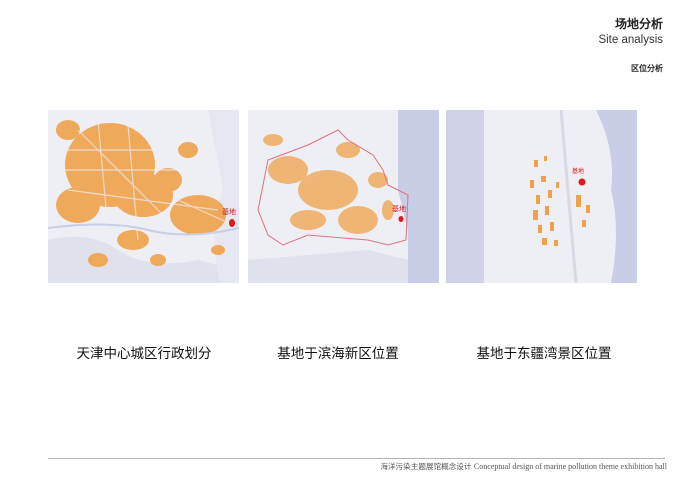  I want to click on map-dongjiang-bay: 基地, so click(541, 196).